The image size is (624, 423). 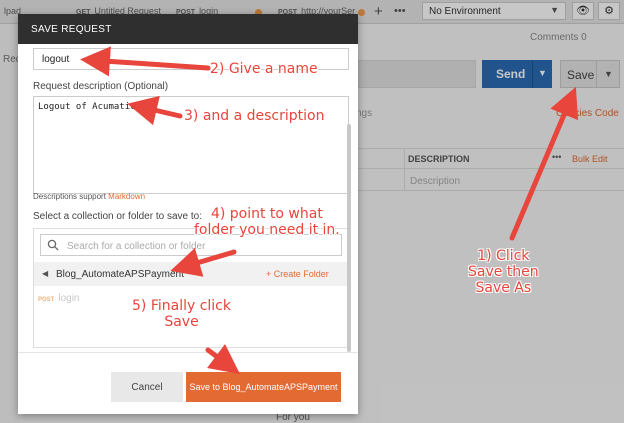 I want to click on search-icon, so click(x=53, y=245).